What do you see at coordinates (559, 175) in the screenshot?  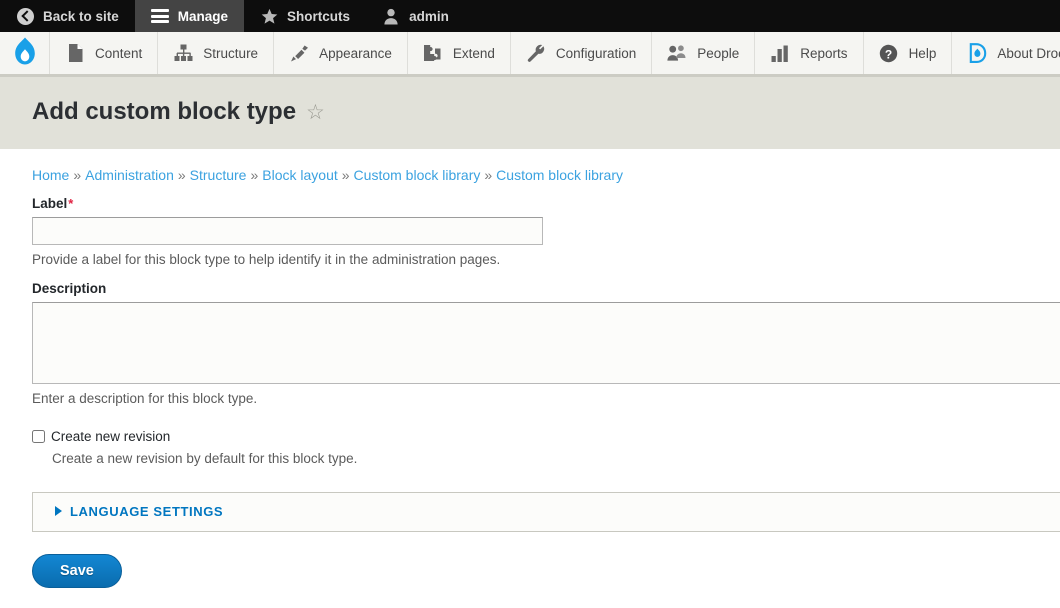 I see `breadcrumb-link-custom-block-library-2: Custom block library` at bounding box center [559, 175].